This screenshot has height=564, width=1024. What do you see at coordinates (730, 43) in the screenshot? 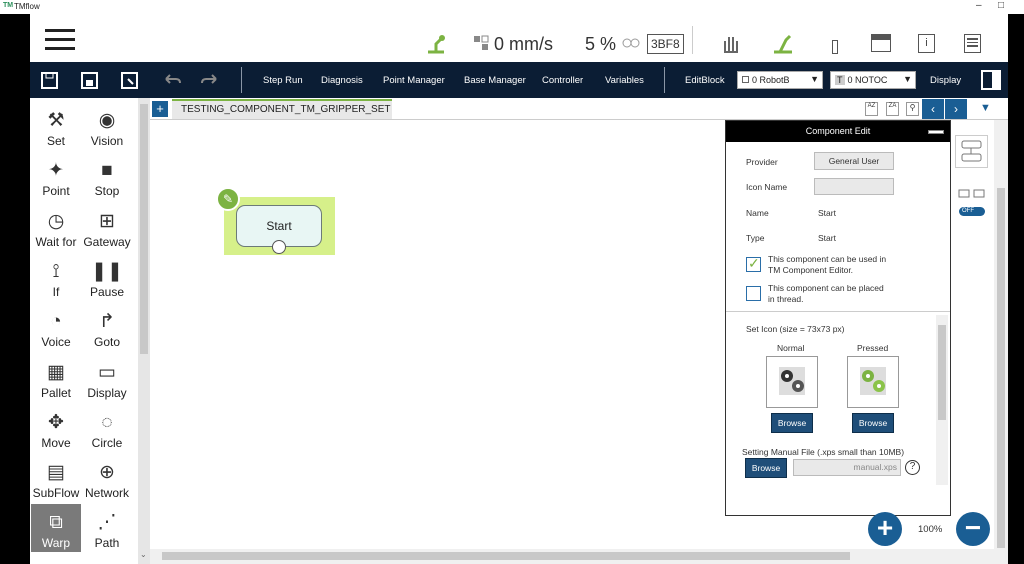
I see `hand-guide-icon` at bounding box center [730, 43].